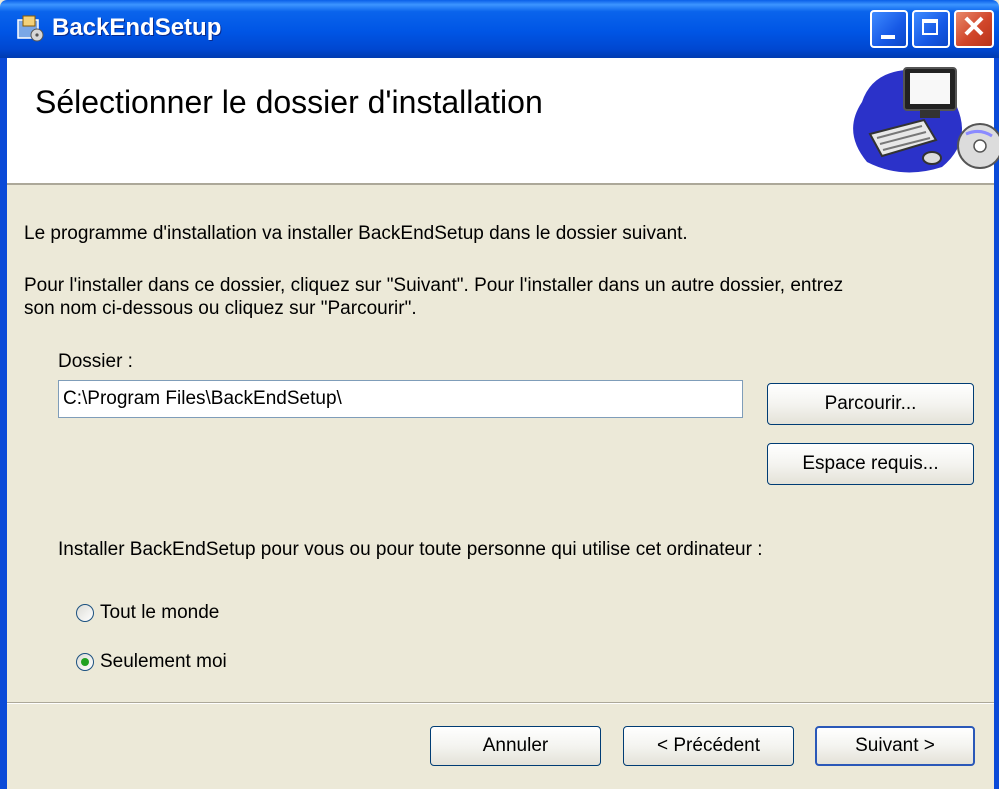 The width and height of the screenshot is (999, 789). Describe the element at coordinates (85, 613) in the screenshot. I see `radio-everyone-button` at that location.